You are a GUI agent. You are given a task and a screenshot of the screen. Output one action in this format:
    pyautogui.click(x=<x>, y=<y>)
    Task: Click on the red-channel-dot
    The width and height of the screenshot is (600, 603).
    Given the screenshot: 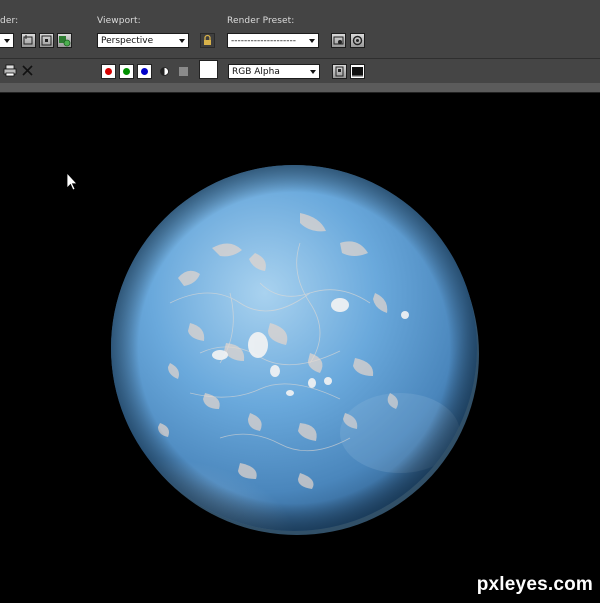 What is the action you would take?
    pyautogui.click(x=108, y=71)
    